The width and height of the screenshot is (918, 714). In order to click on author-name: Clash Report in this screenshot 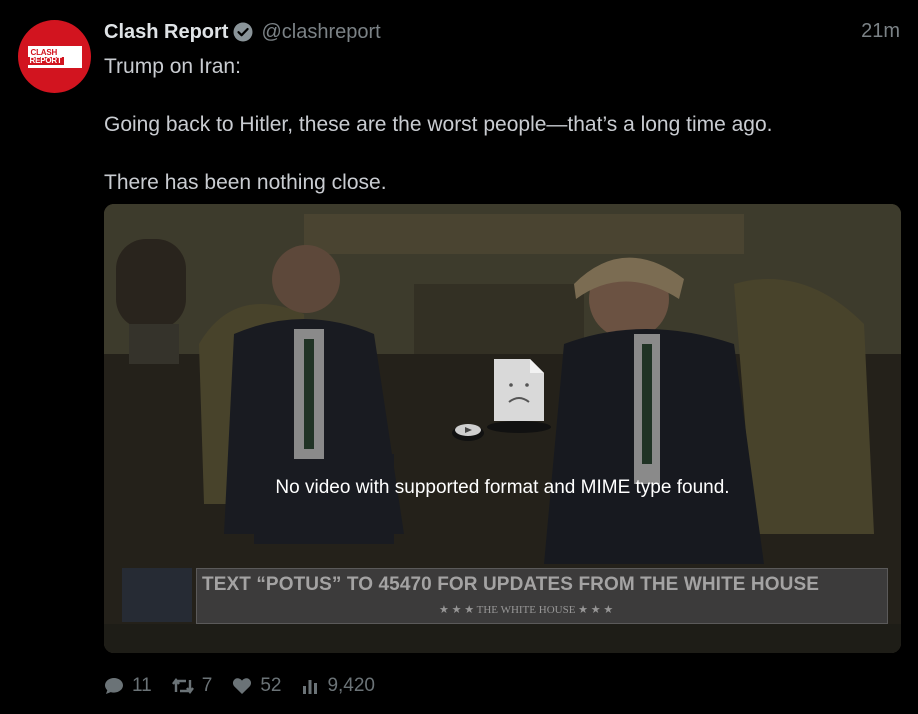, I will do `click(166, 32)`.